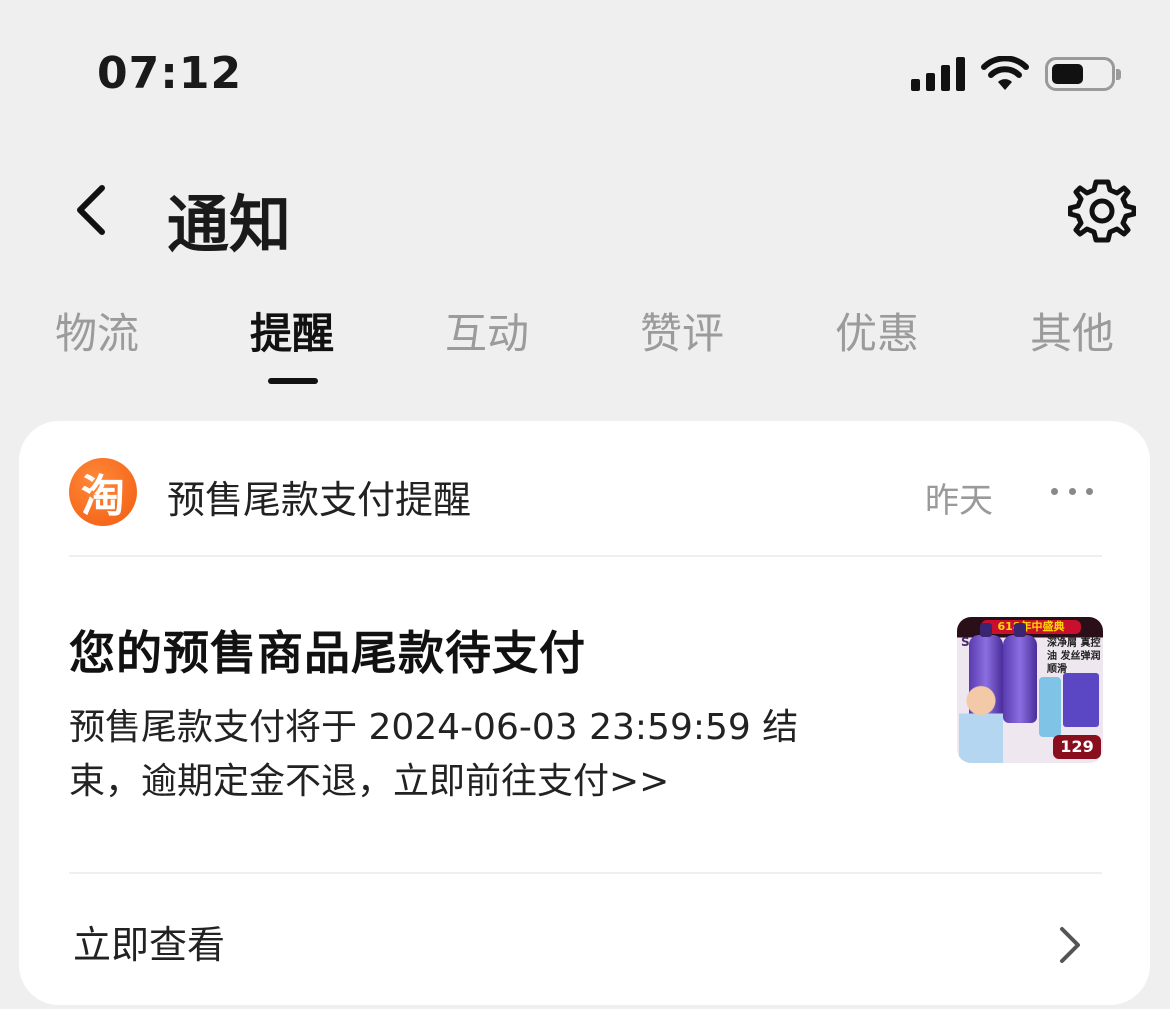  Describe the element at coordinates (585, 345) in the screenshot. I see `tab-bar: 物流 提醒 互动 赞评 优惠 其他` at that location.